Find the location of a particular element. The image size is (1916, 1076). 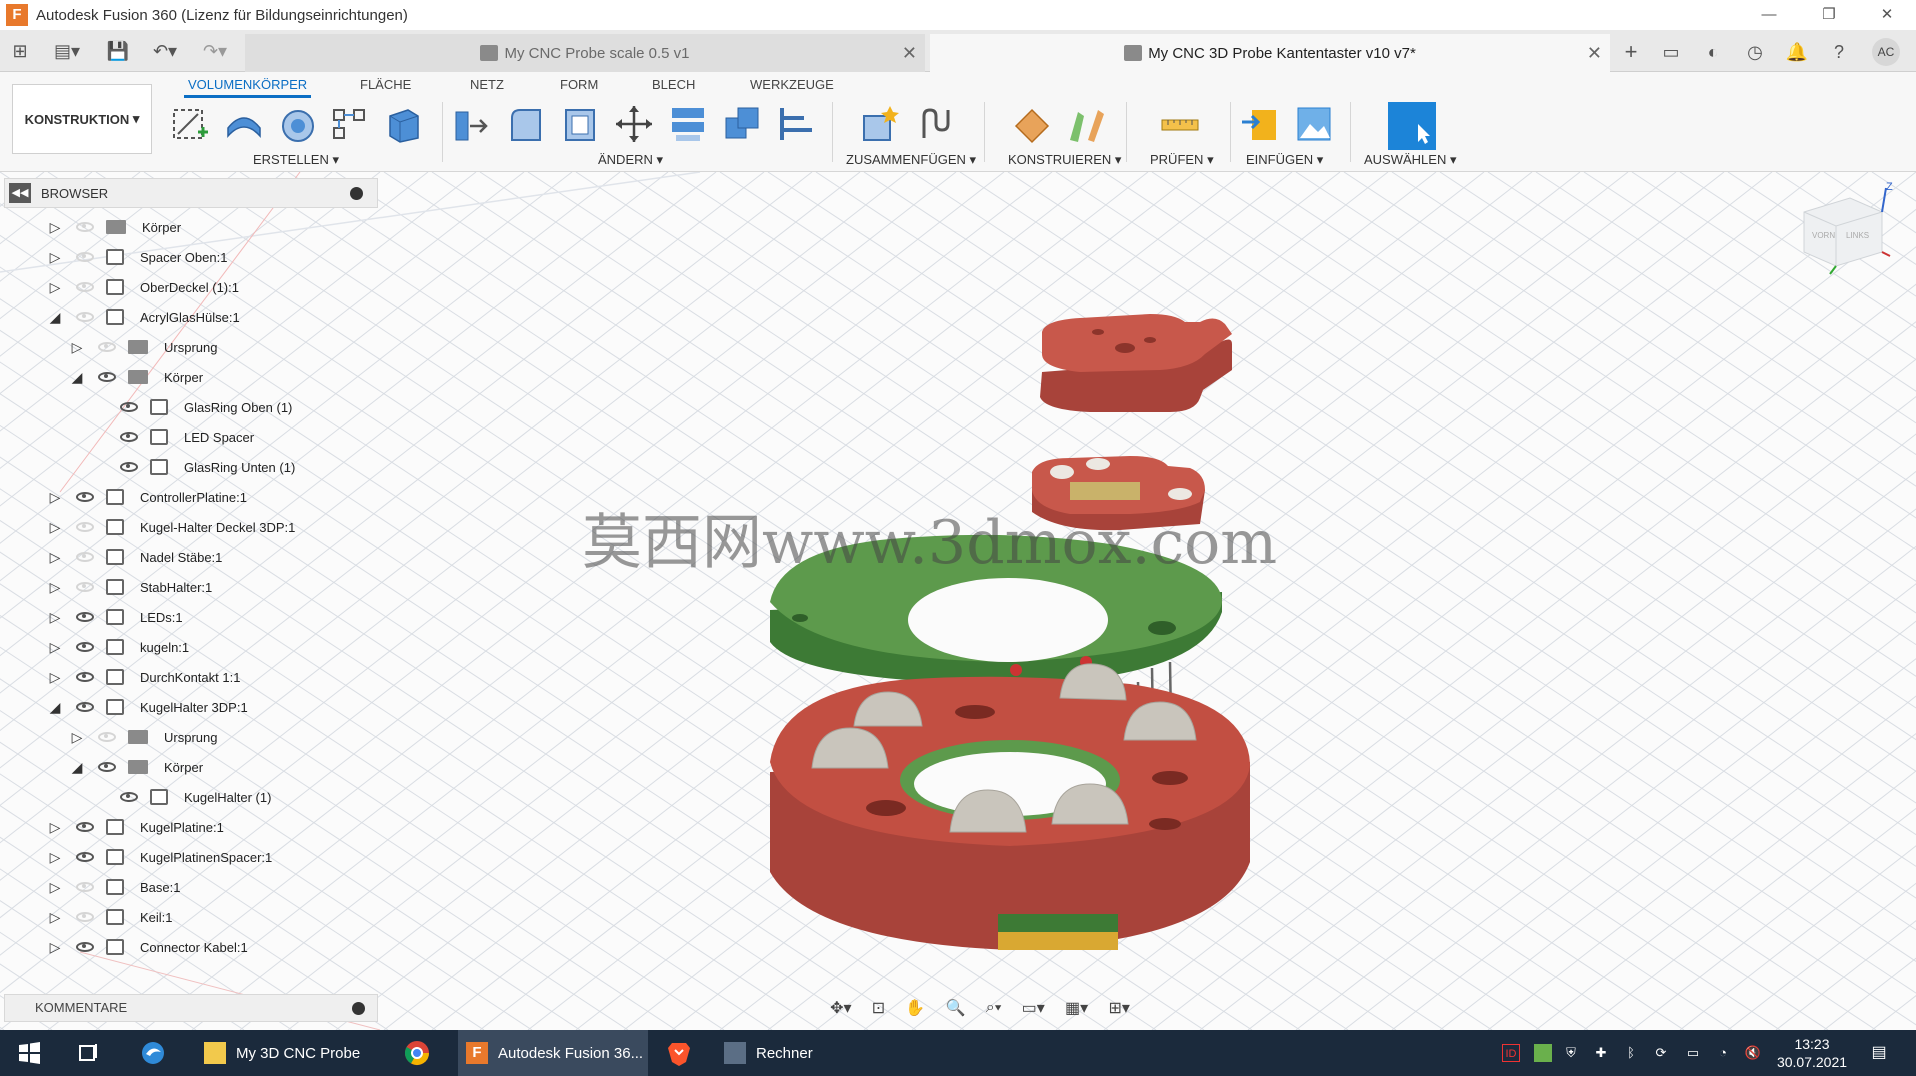

edge-browser-icon is located at coordinates (153, 1053).